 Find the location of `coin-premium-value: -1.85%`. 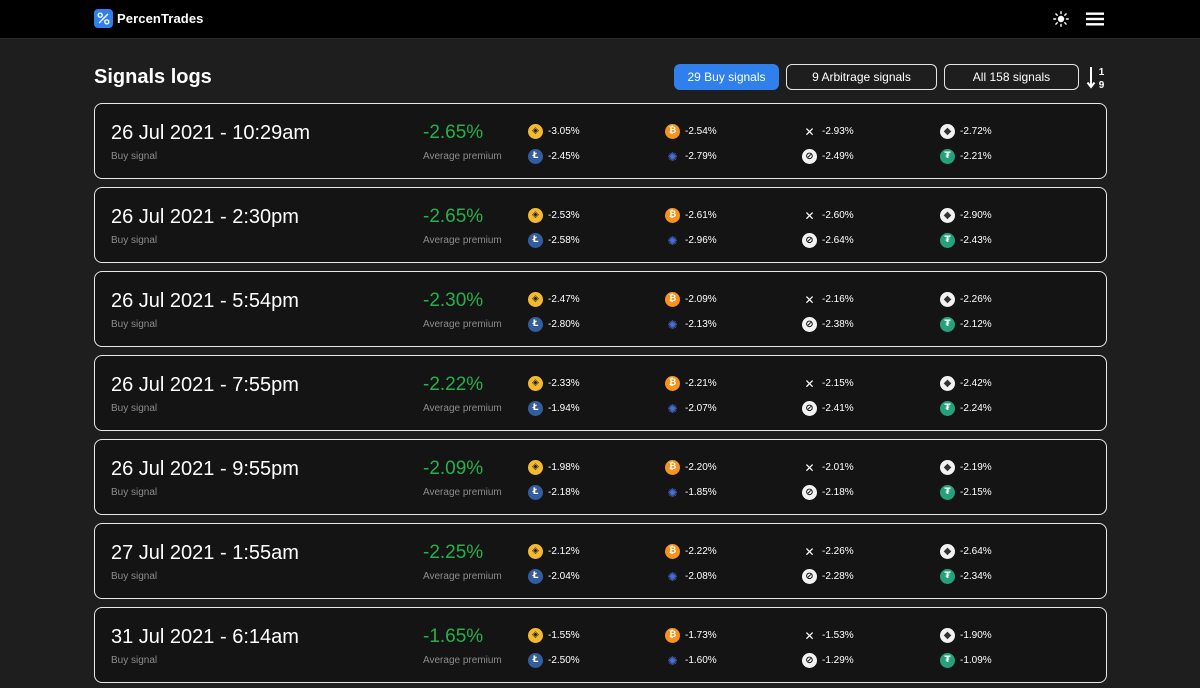

coin-premium-value: -1.85% is located at coordinates (701, 492).